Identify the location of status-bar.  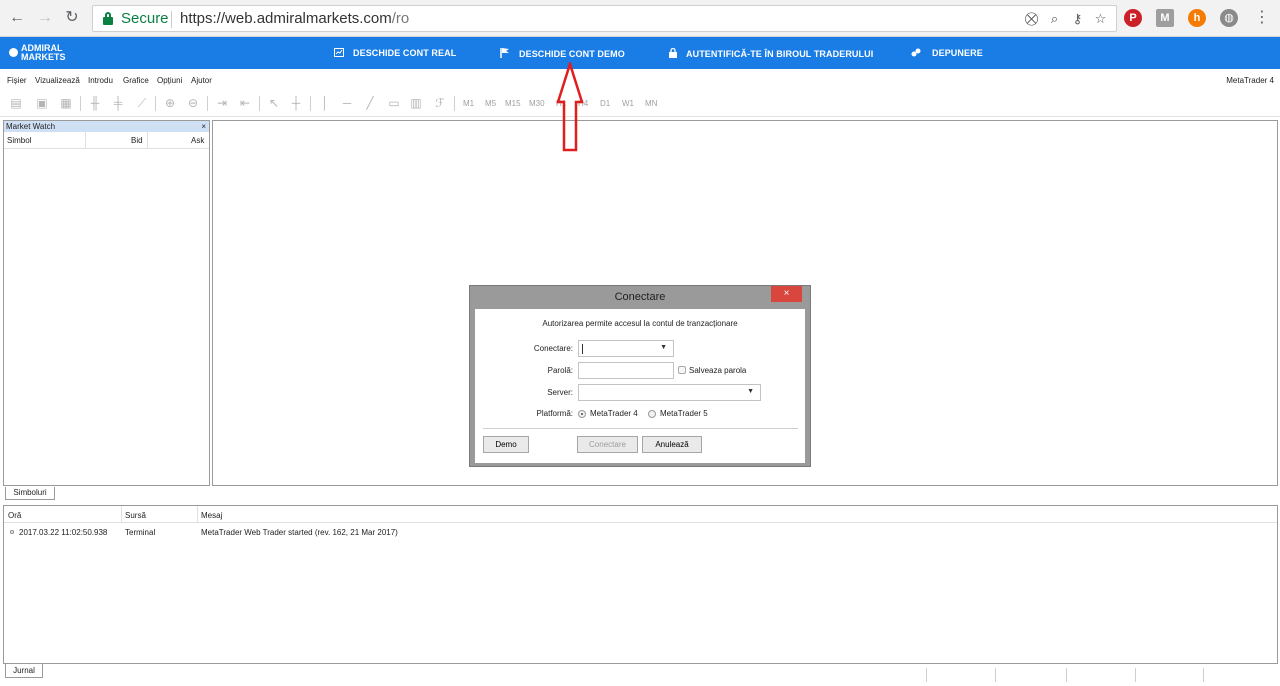
(640, 675).